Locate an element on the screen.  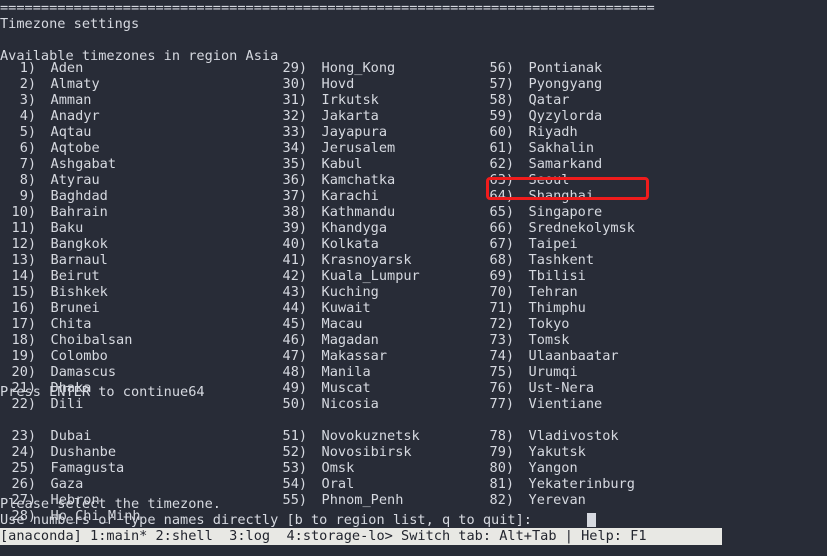
timezone-item-name: Damascus is located at coordinates (83, 372).